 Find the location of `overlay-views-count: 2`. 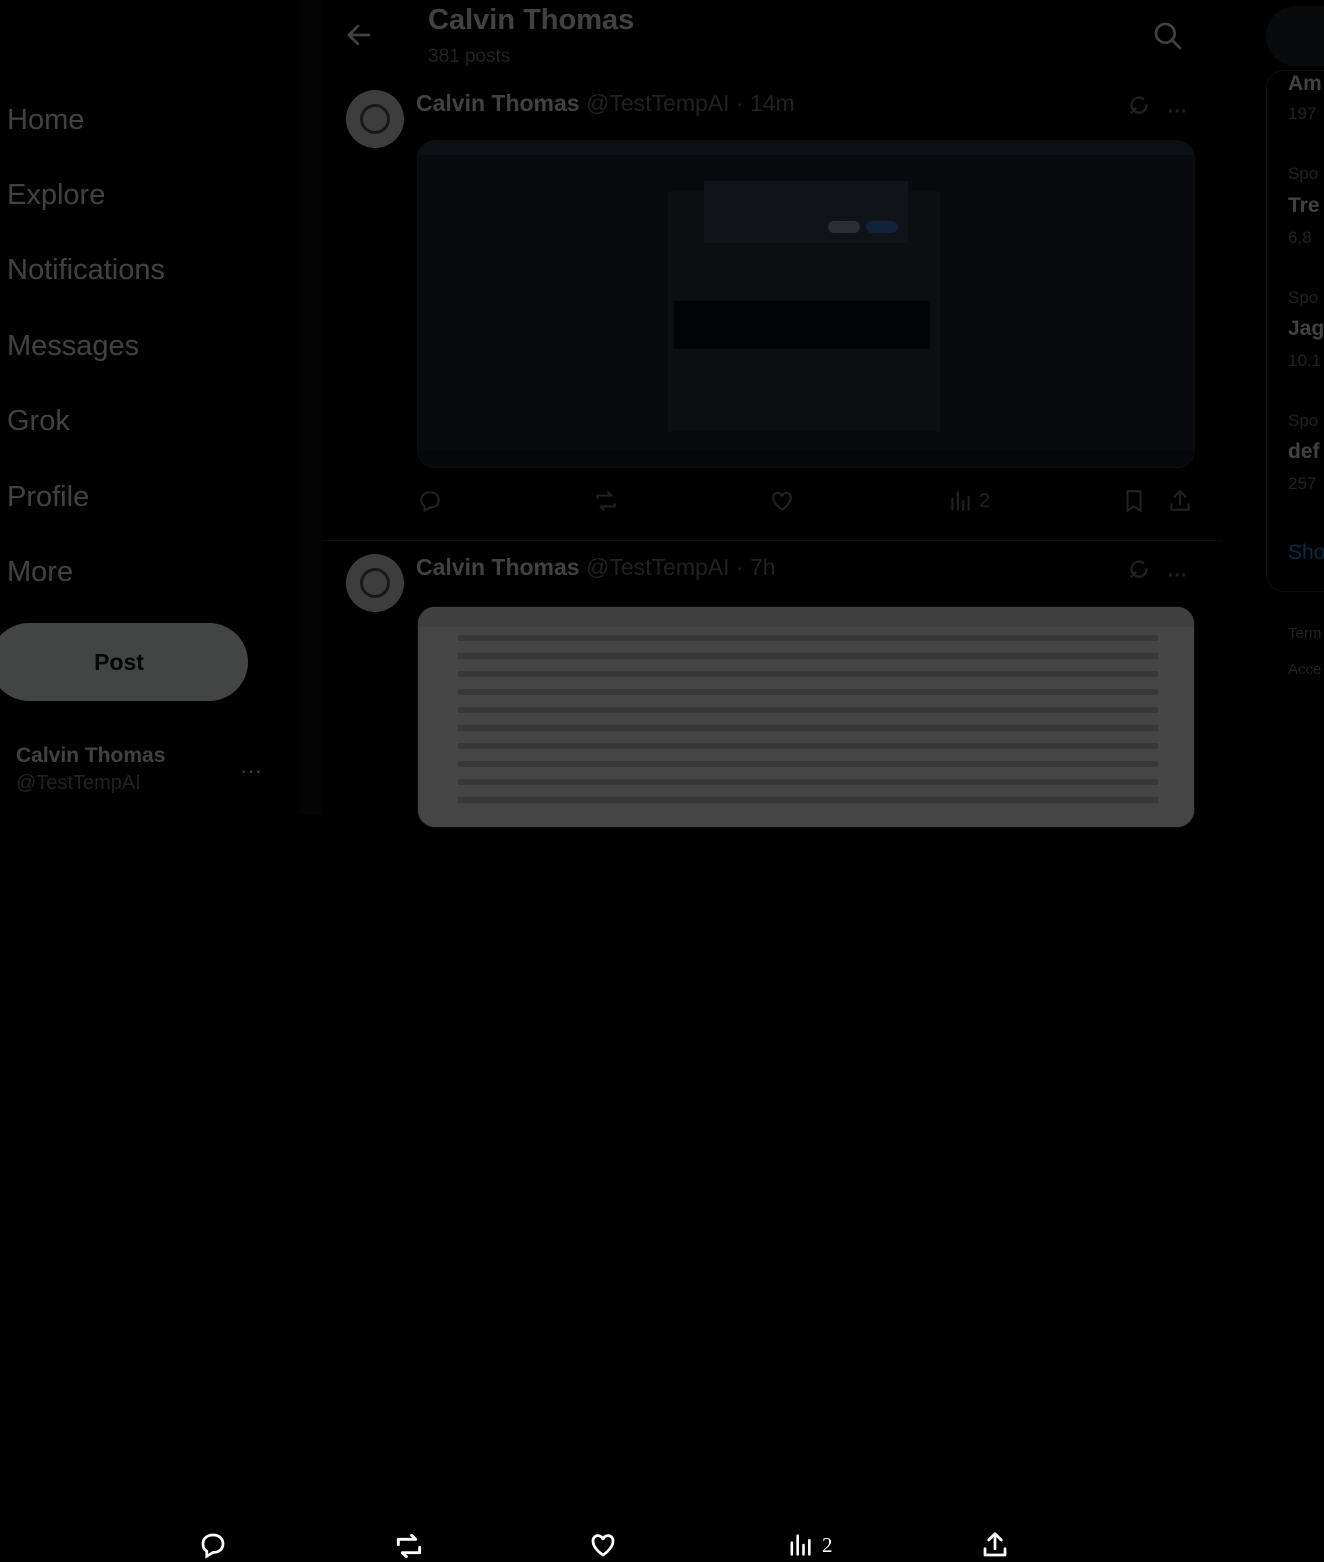

overlay-views-count: 2 is located at coordinates (827, 1544).